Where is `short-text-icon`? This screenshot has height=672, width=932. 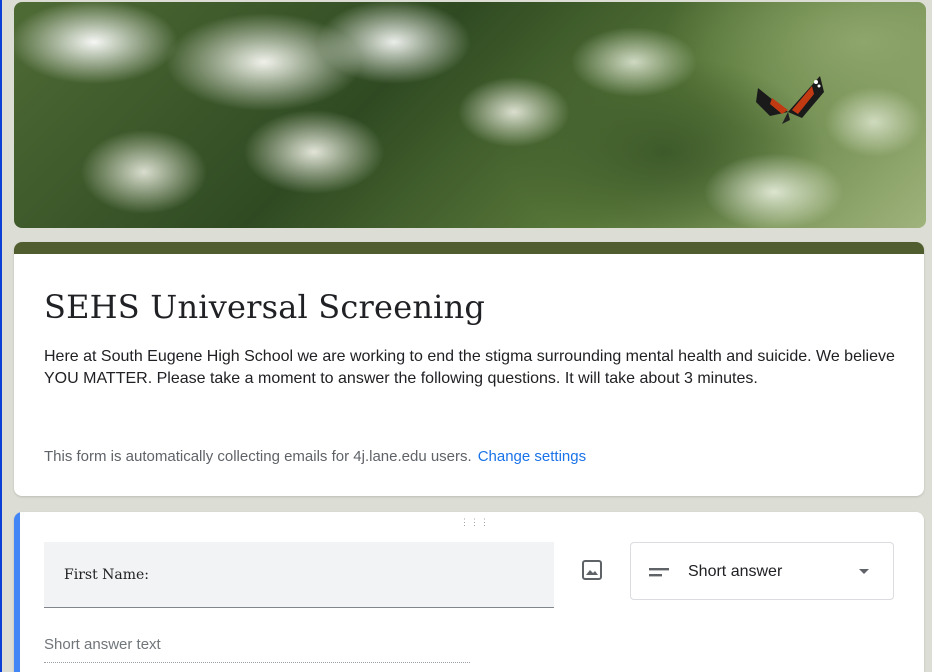 short-text-icon is located at coordinates (659, 572).